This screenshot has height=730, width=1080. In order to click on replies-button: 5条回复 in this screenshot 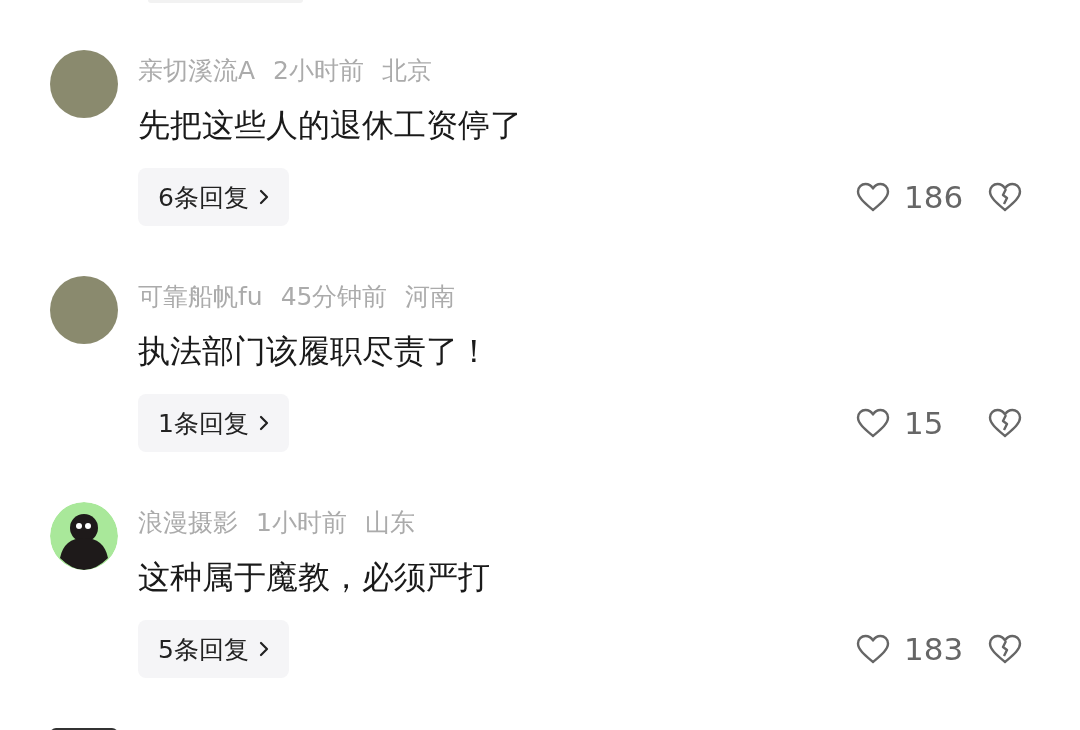, I will do `click(213, 649)`.